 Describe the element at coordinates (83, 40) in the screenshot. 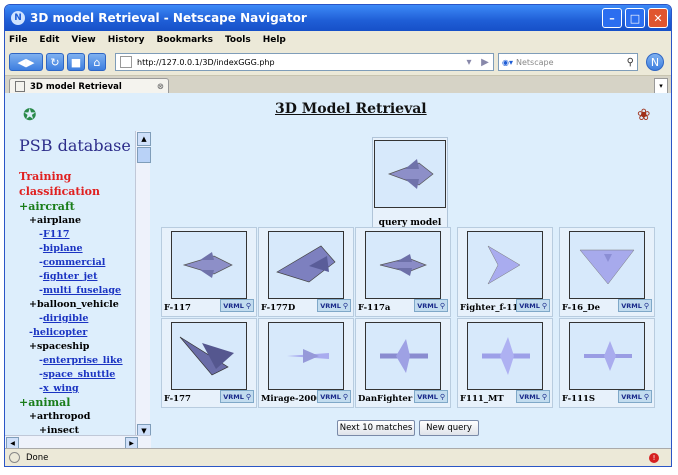

I see `menu-view: View` at that location.